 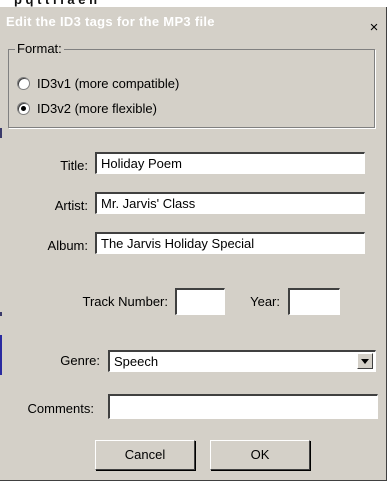 I want to click on title-bar: Edit the ID3 tags for the MP3 file ×, so click(x=193, y=22).